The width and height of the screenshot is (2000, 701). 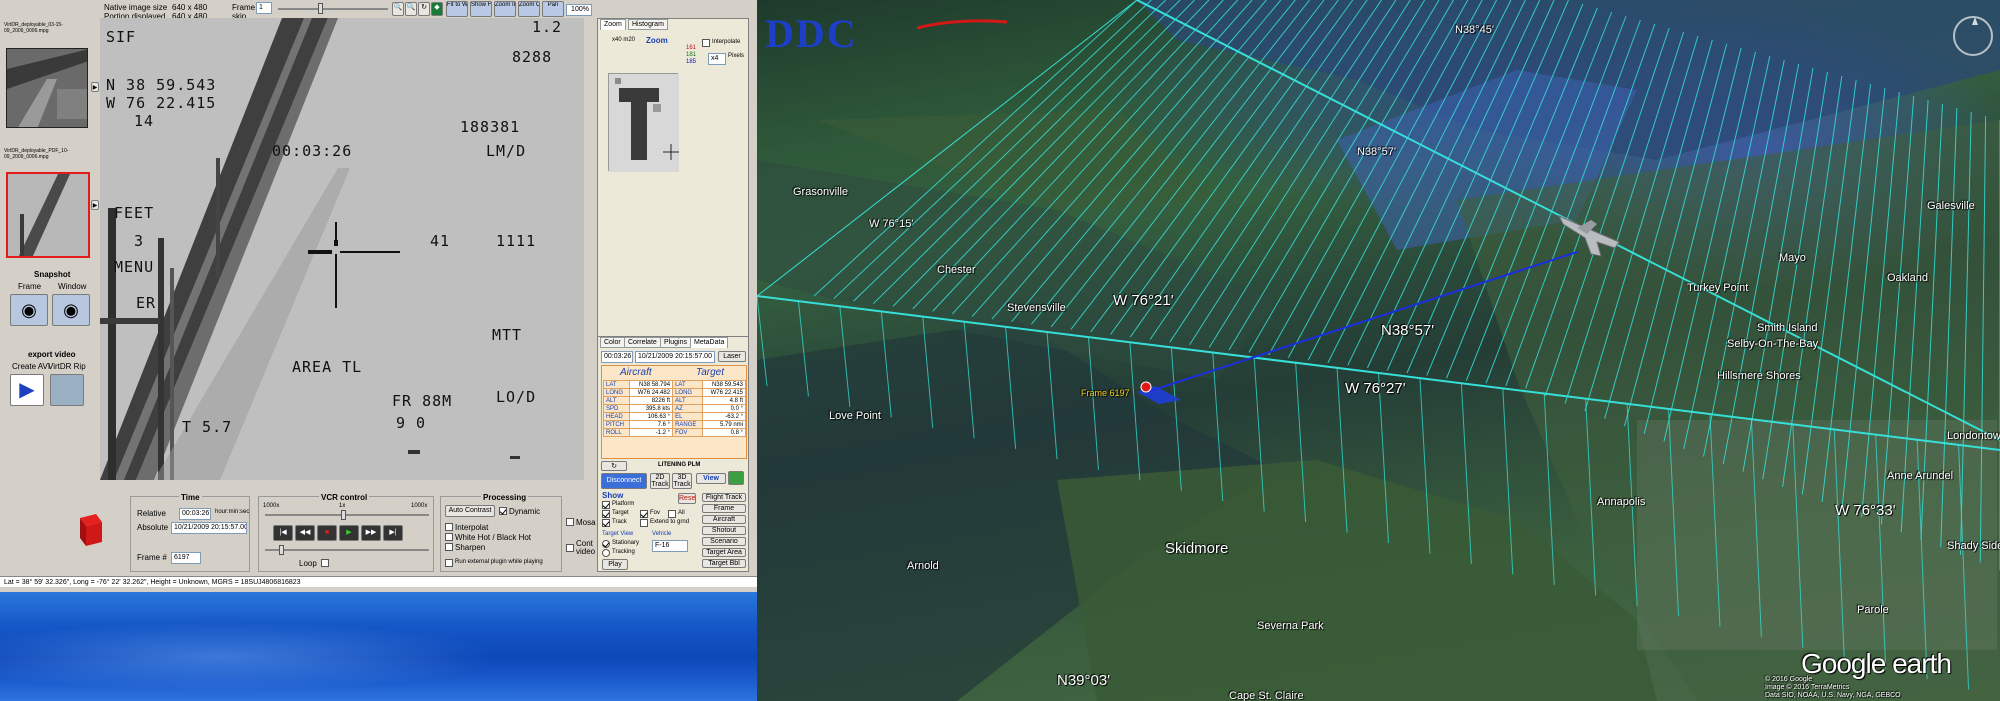 What do you see at coordinates (615, 564) in the screenshot?
I see `play-button: Play` at bounding box center [615, 564].